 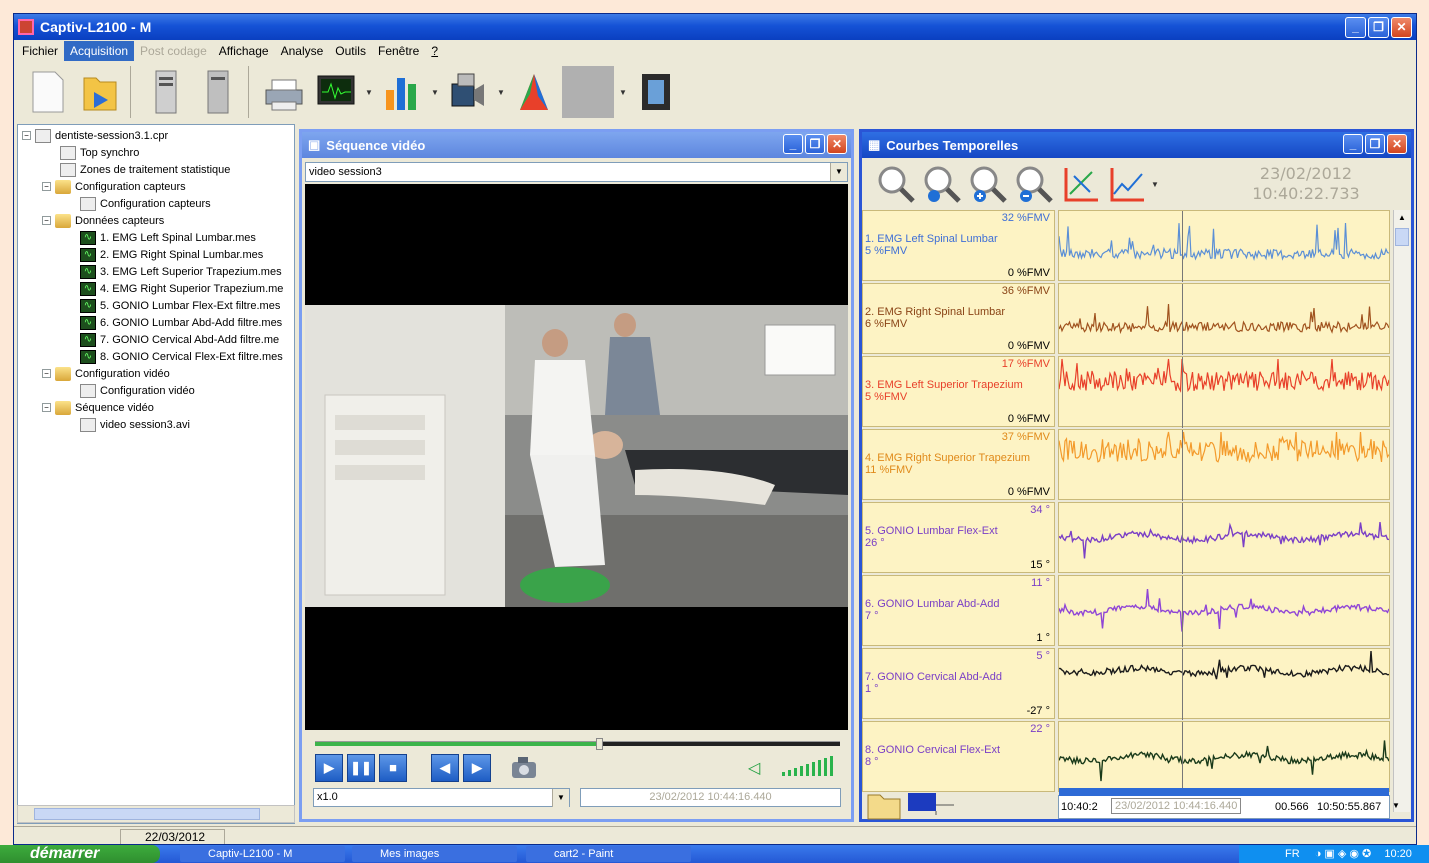 I want to click on axis-scale-icon, so click(x=1080, y=184).